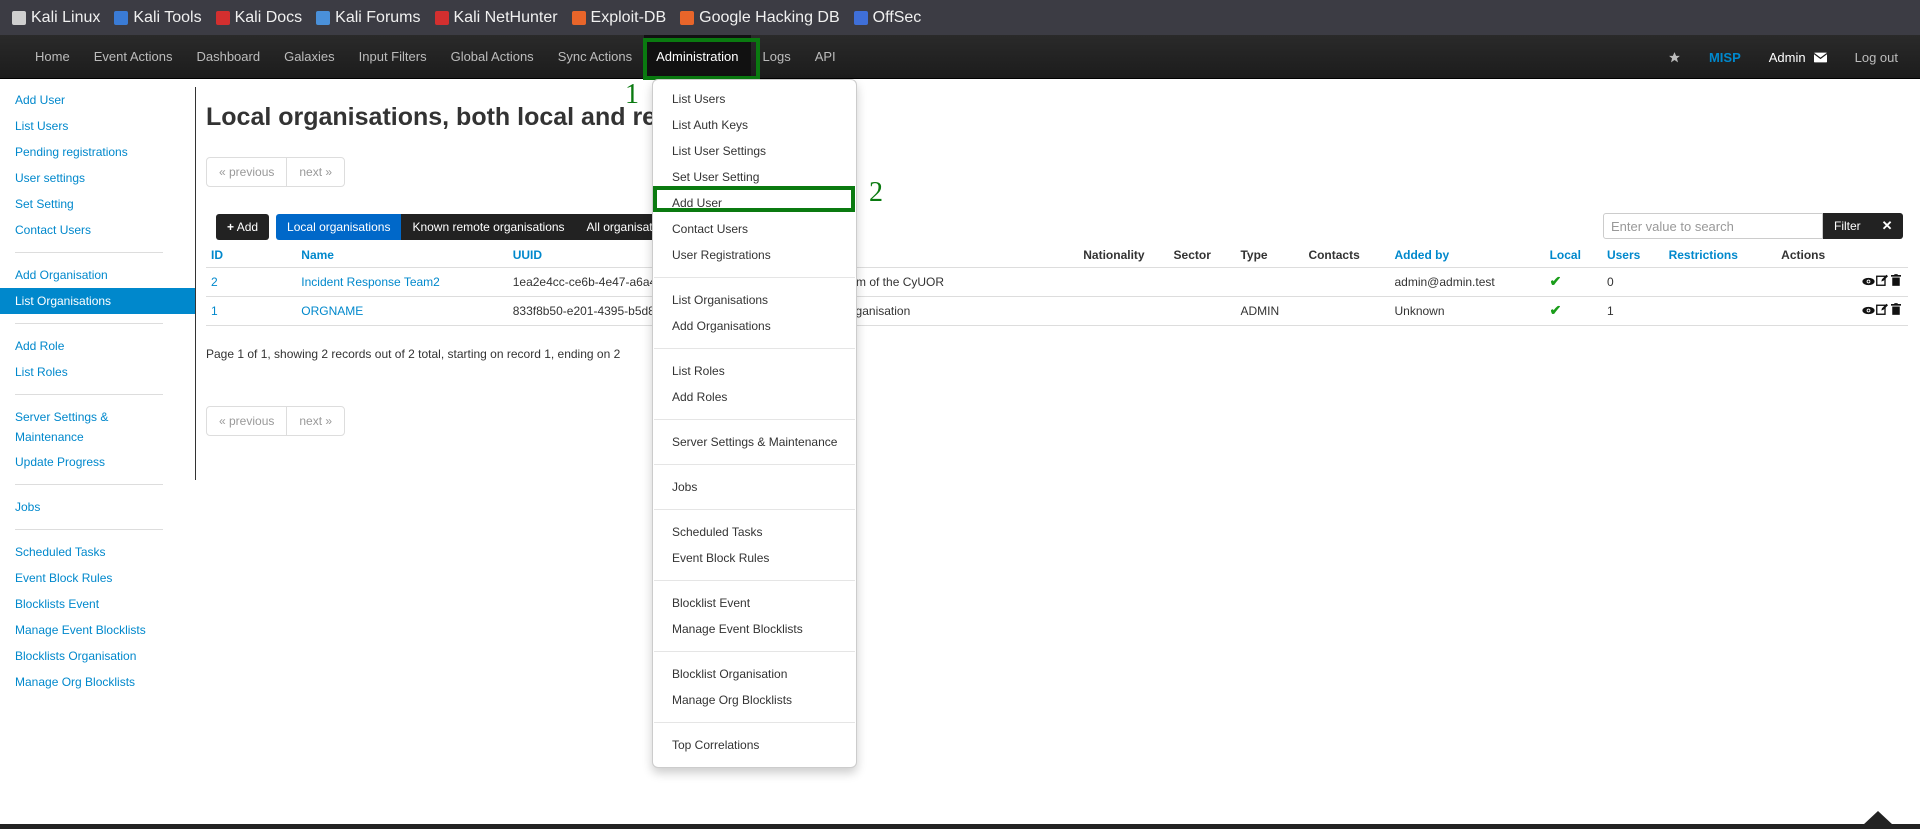  What do you see at coordinates (1725, 57) in the screenshot?
I see `misp-brand: MISP` at bounding box center [1725, 57].